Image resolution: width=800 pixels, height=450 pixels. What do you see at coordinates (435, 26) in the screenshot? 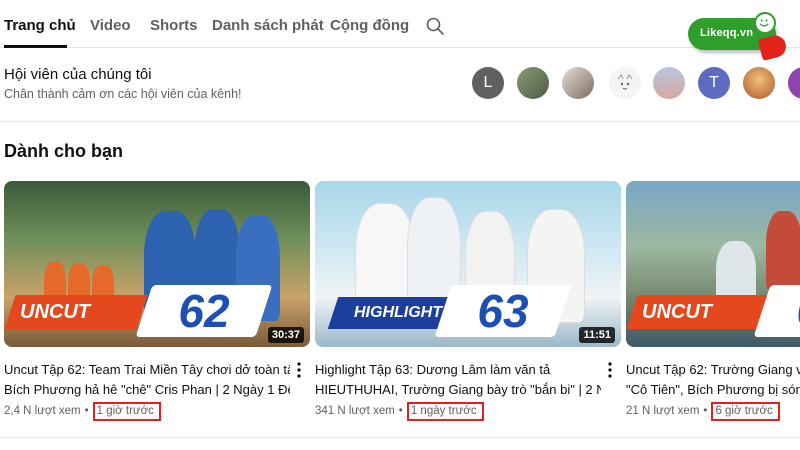
I see `search-icon` at bounding box center [435, 26].